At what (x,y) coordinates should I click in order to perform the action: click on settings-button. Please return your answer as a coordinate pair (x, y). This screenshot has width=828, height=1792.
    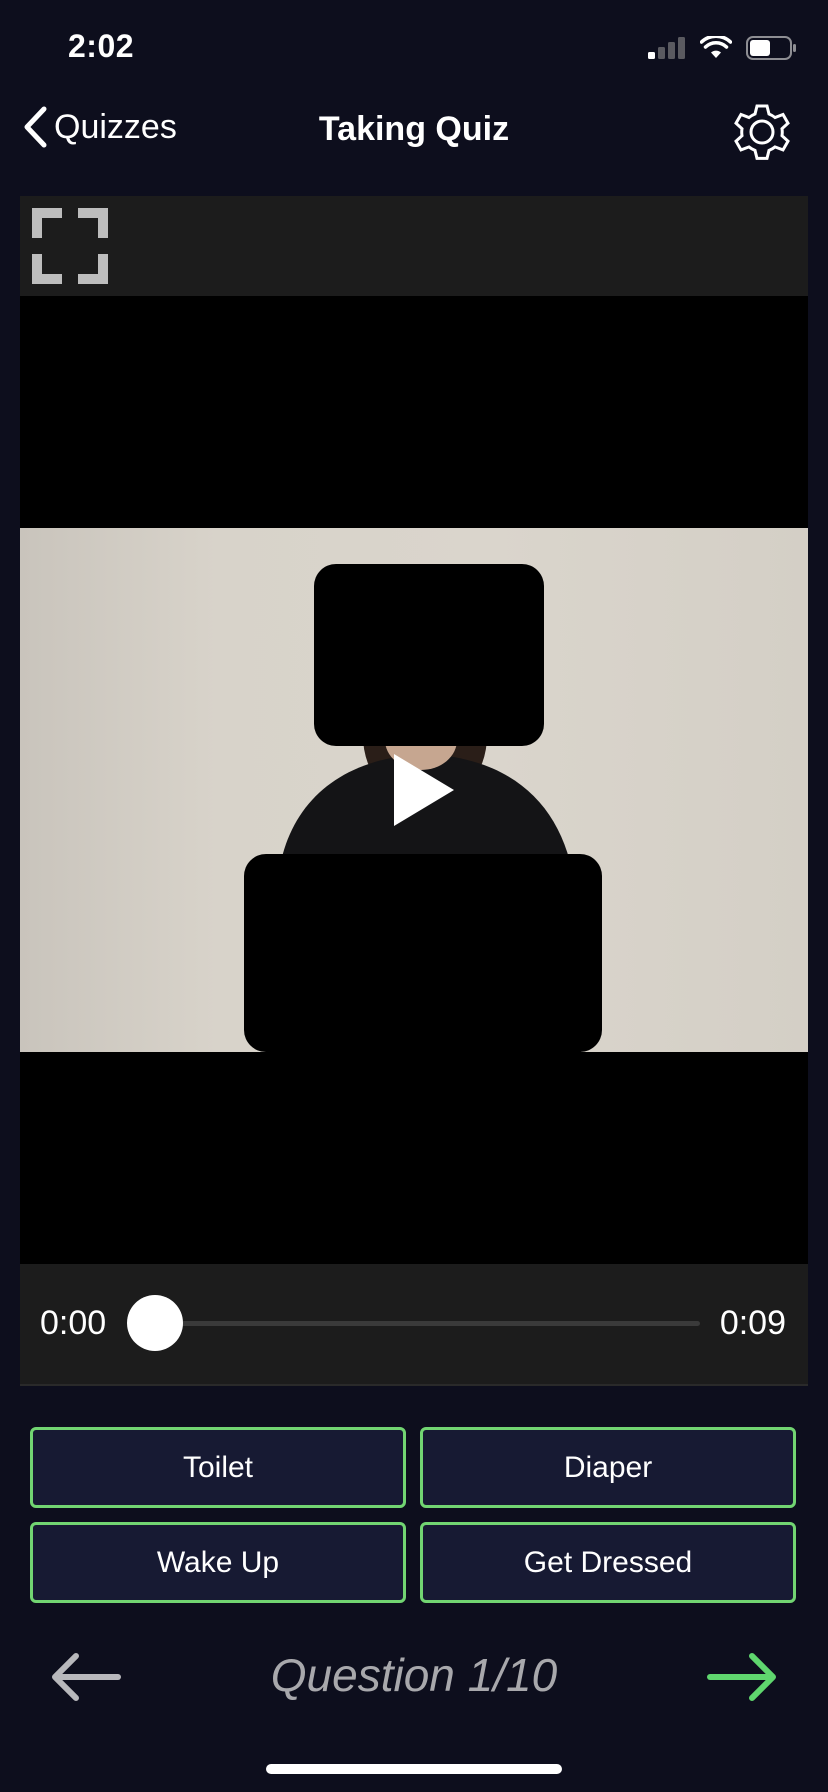
    Looking at the image, I should click on (762, 132).